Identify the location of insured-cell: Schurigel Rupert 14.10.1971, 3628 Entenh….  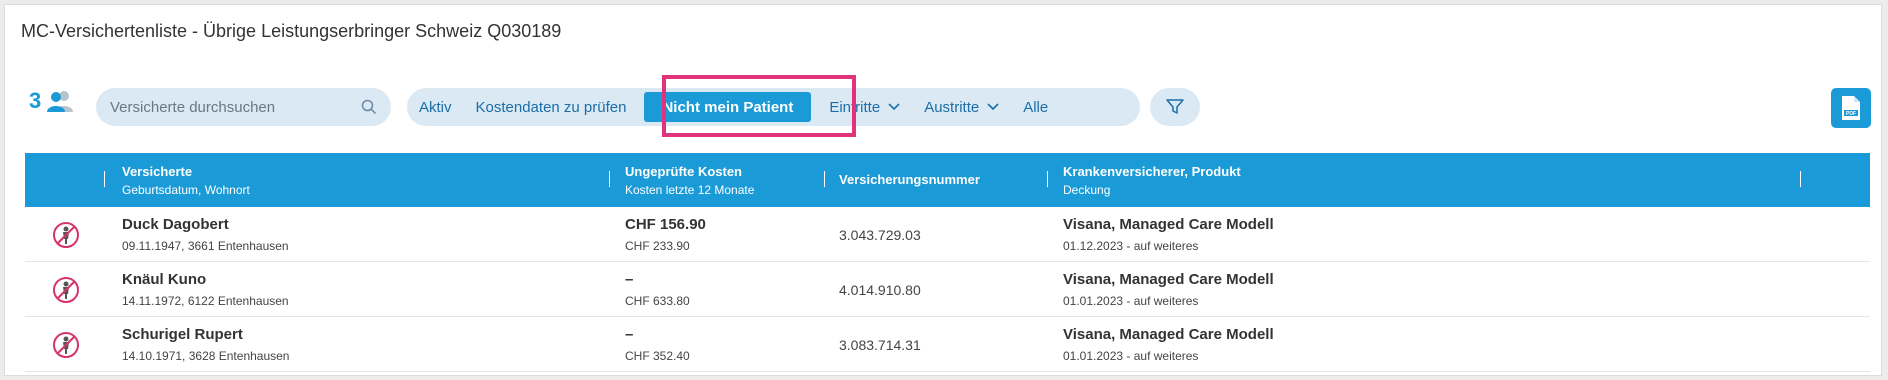
(205, 344).